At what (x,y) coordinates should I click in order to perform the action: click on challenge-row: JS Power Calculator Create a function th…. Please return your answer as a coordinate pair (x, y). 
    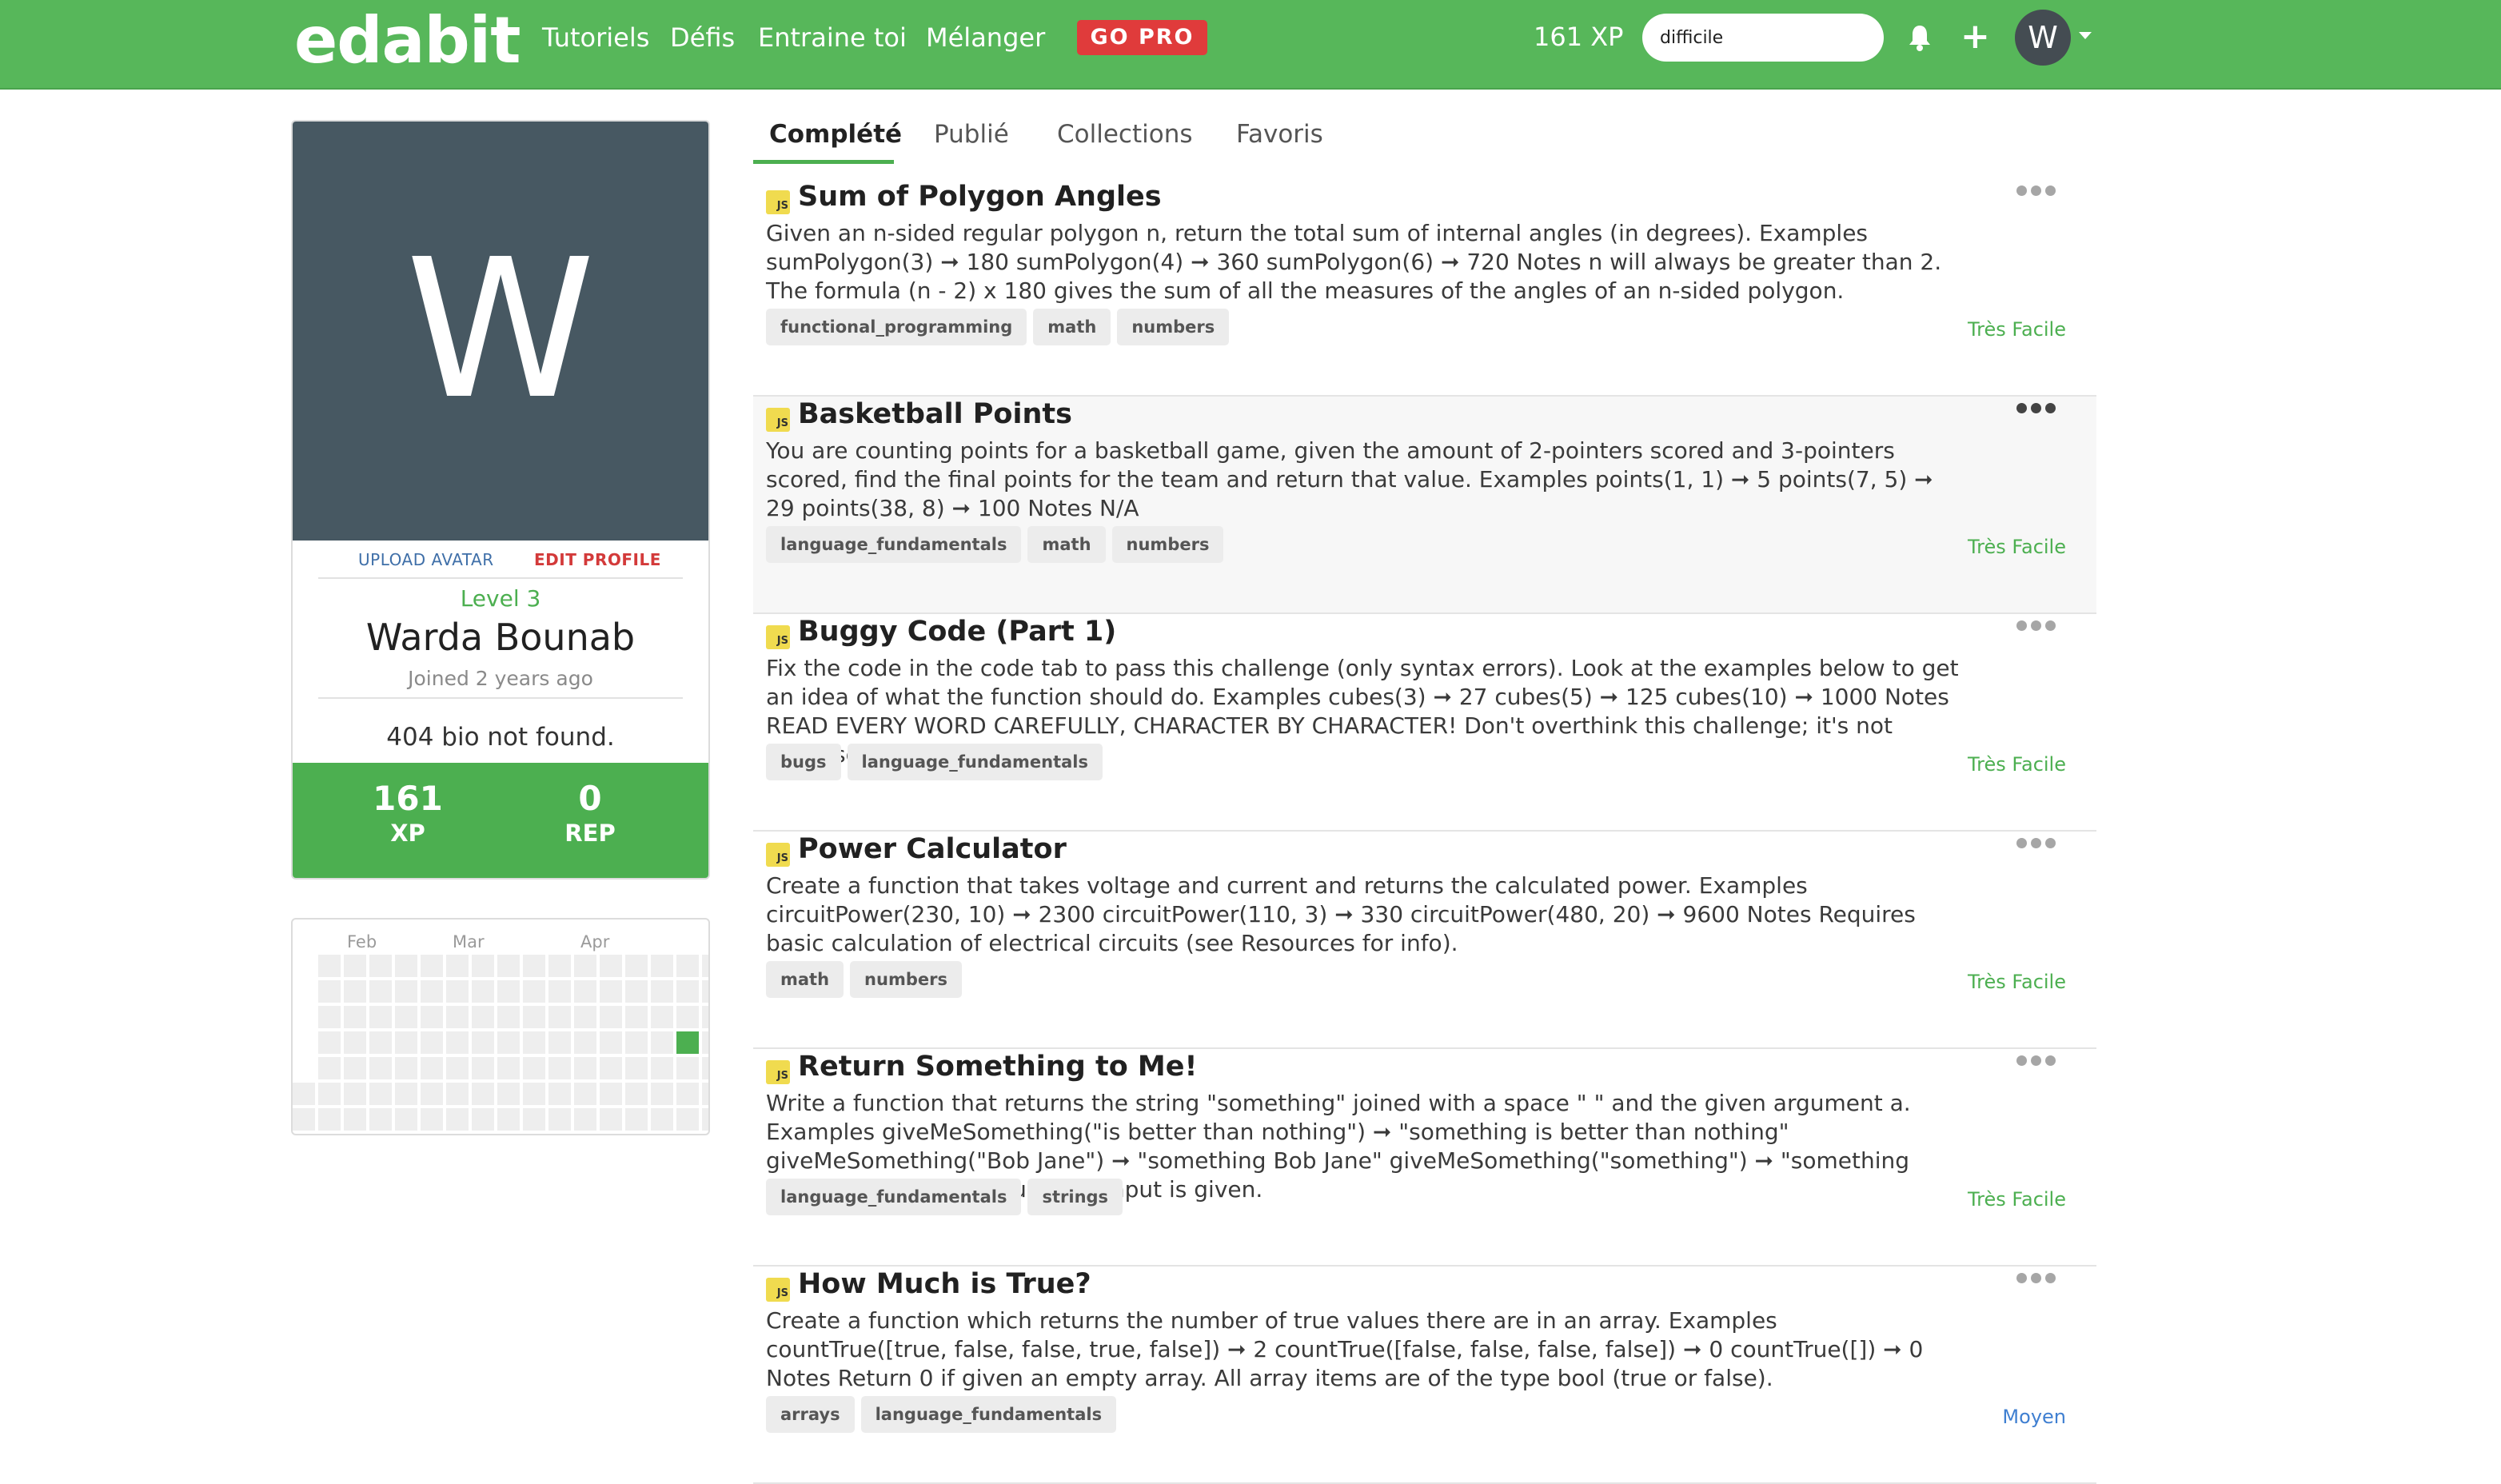
    Looking at the image, I should click on (1424, 940).